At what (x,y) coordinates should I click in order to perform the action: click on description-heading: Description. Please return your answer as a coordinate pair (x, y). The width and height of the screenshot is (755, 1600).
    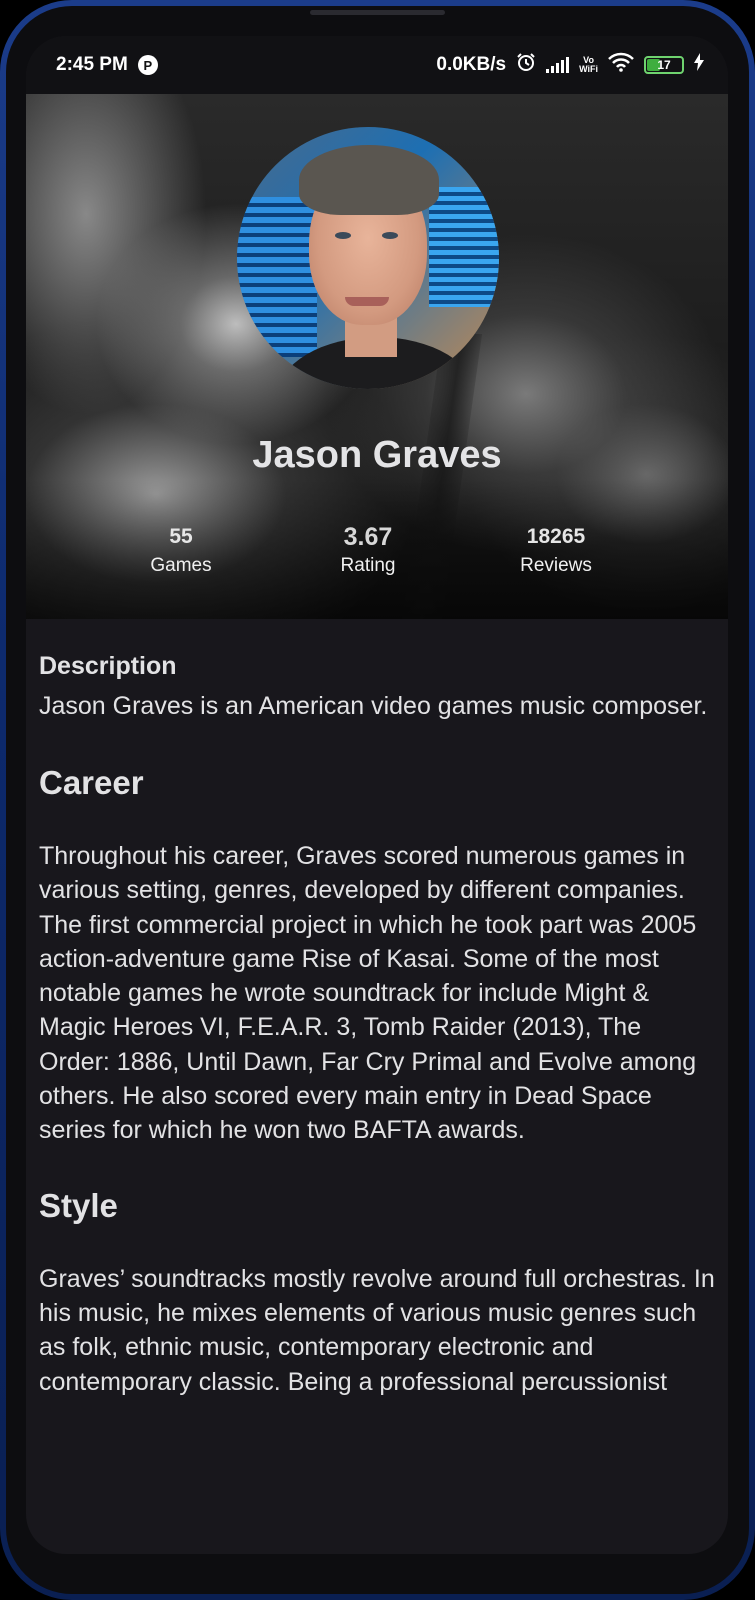
    Looking at the image, I should click on (108, 666).